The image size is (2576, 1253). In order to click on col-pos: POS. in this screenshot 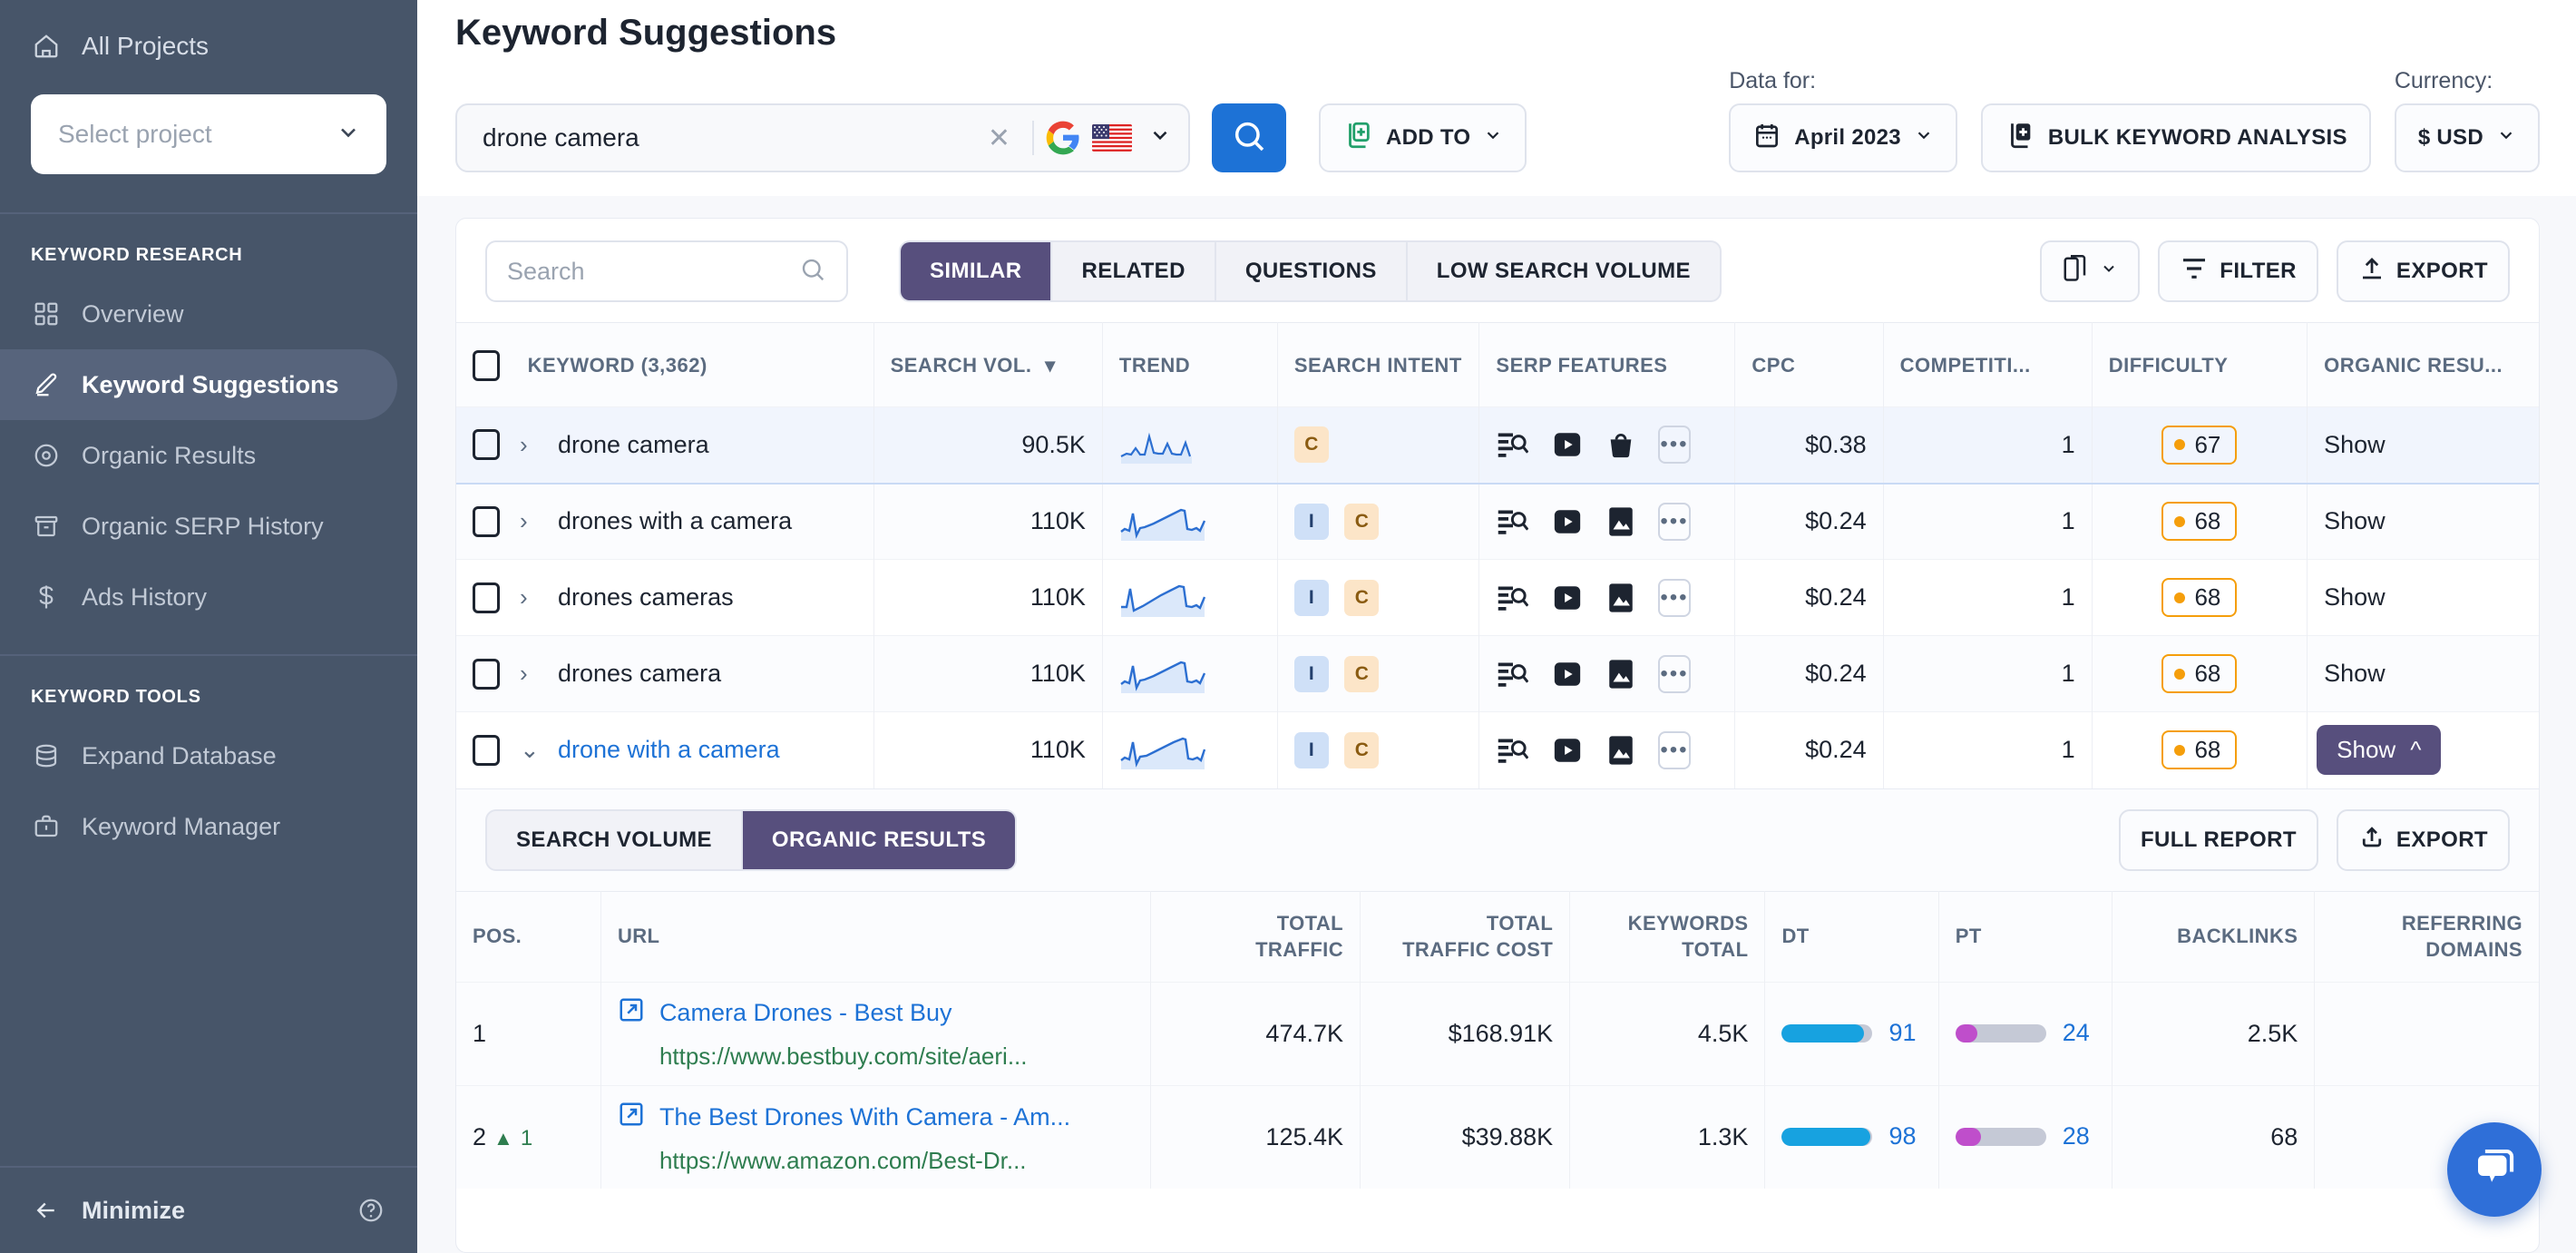, I will do `click(528, 937)`.